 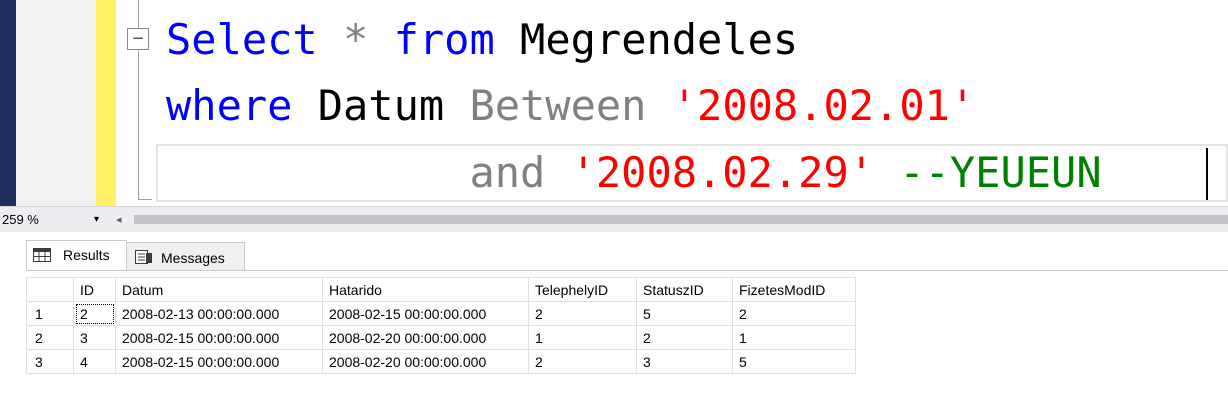 I want to click on code-line-3: and '2008.02.29' --YEUEUN, so click(x=634, y=173).